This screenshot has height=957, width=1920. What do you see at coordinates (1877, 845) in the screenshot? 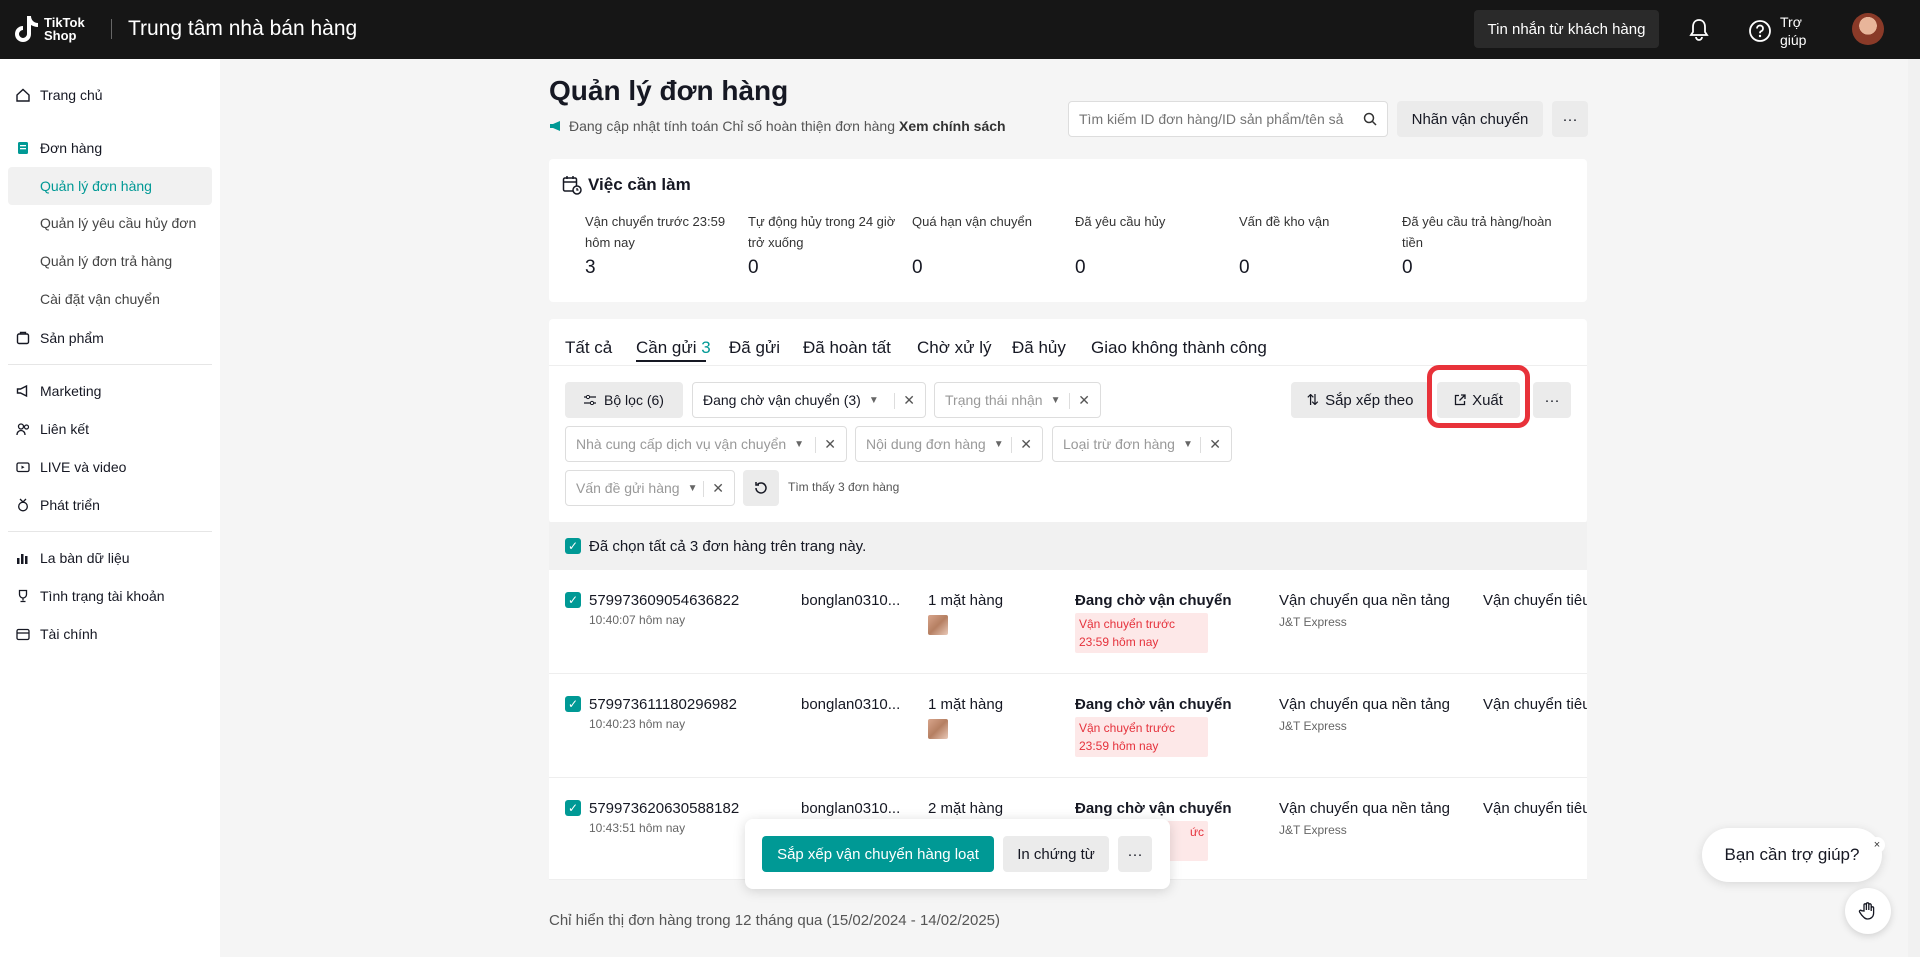
I see `close-icon: ×` at bounding box center [1877, 845].